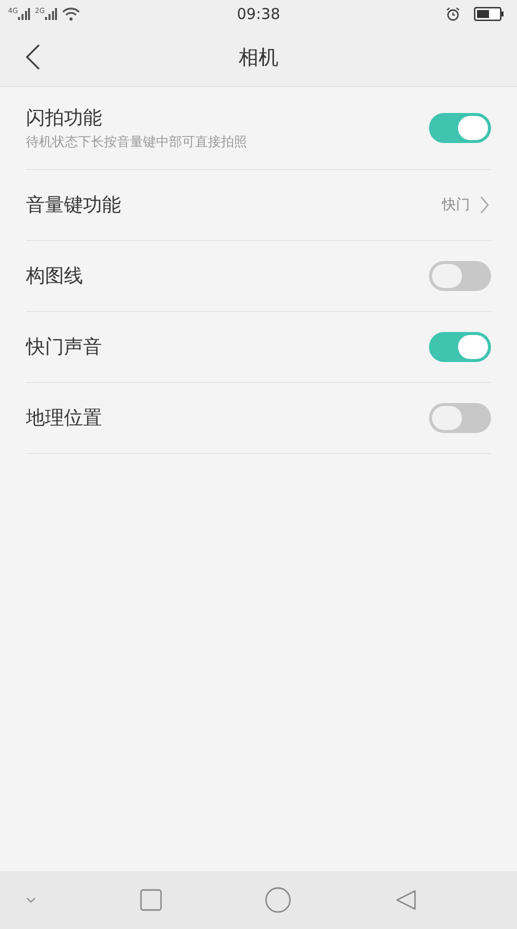 The image size is (517, 929). Describe the element at coordinates (258, 57) in the screenshot. I see `page-title: 相机` at that location.